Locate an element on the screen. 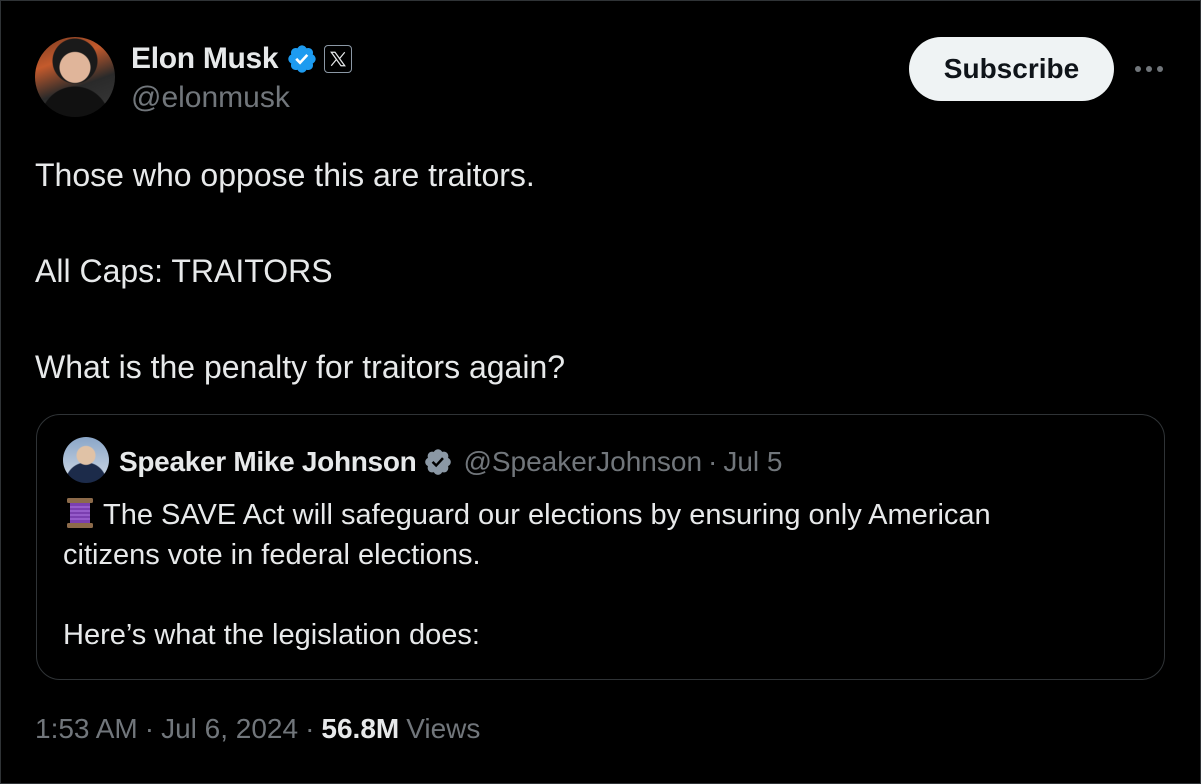 The image size is (1201, 784). tweet-meta: 1:53 AM · Jul 6, 2024 · 56.8M Views is located at coordinates (257, 729).